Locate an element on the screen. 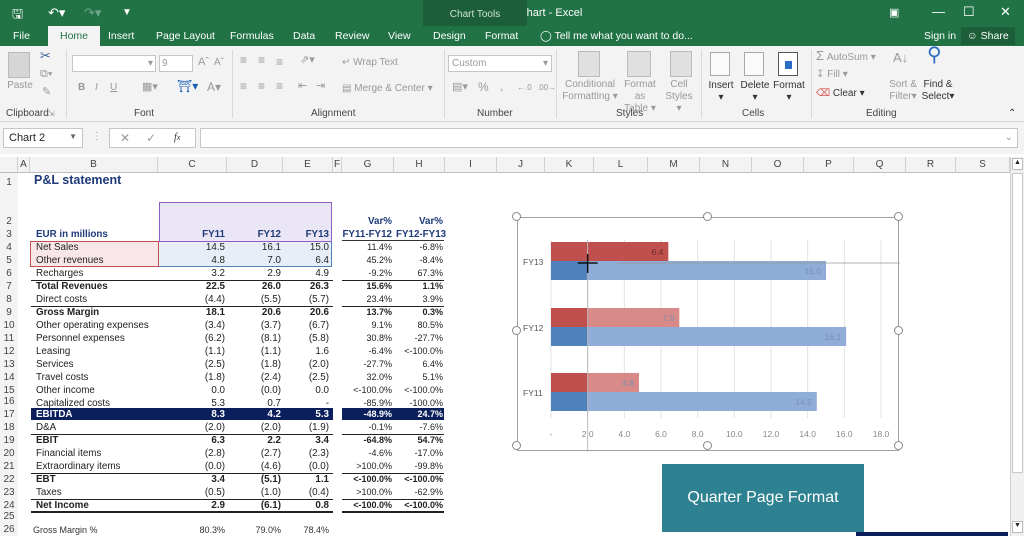 This screenshot has height=537, width=1024. customize-icon: ▼ is located at coordinates (127, 12).